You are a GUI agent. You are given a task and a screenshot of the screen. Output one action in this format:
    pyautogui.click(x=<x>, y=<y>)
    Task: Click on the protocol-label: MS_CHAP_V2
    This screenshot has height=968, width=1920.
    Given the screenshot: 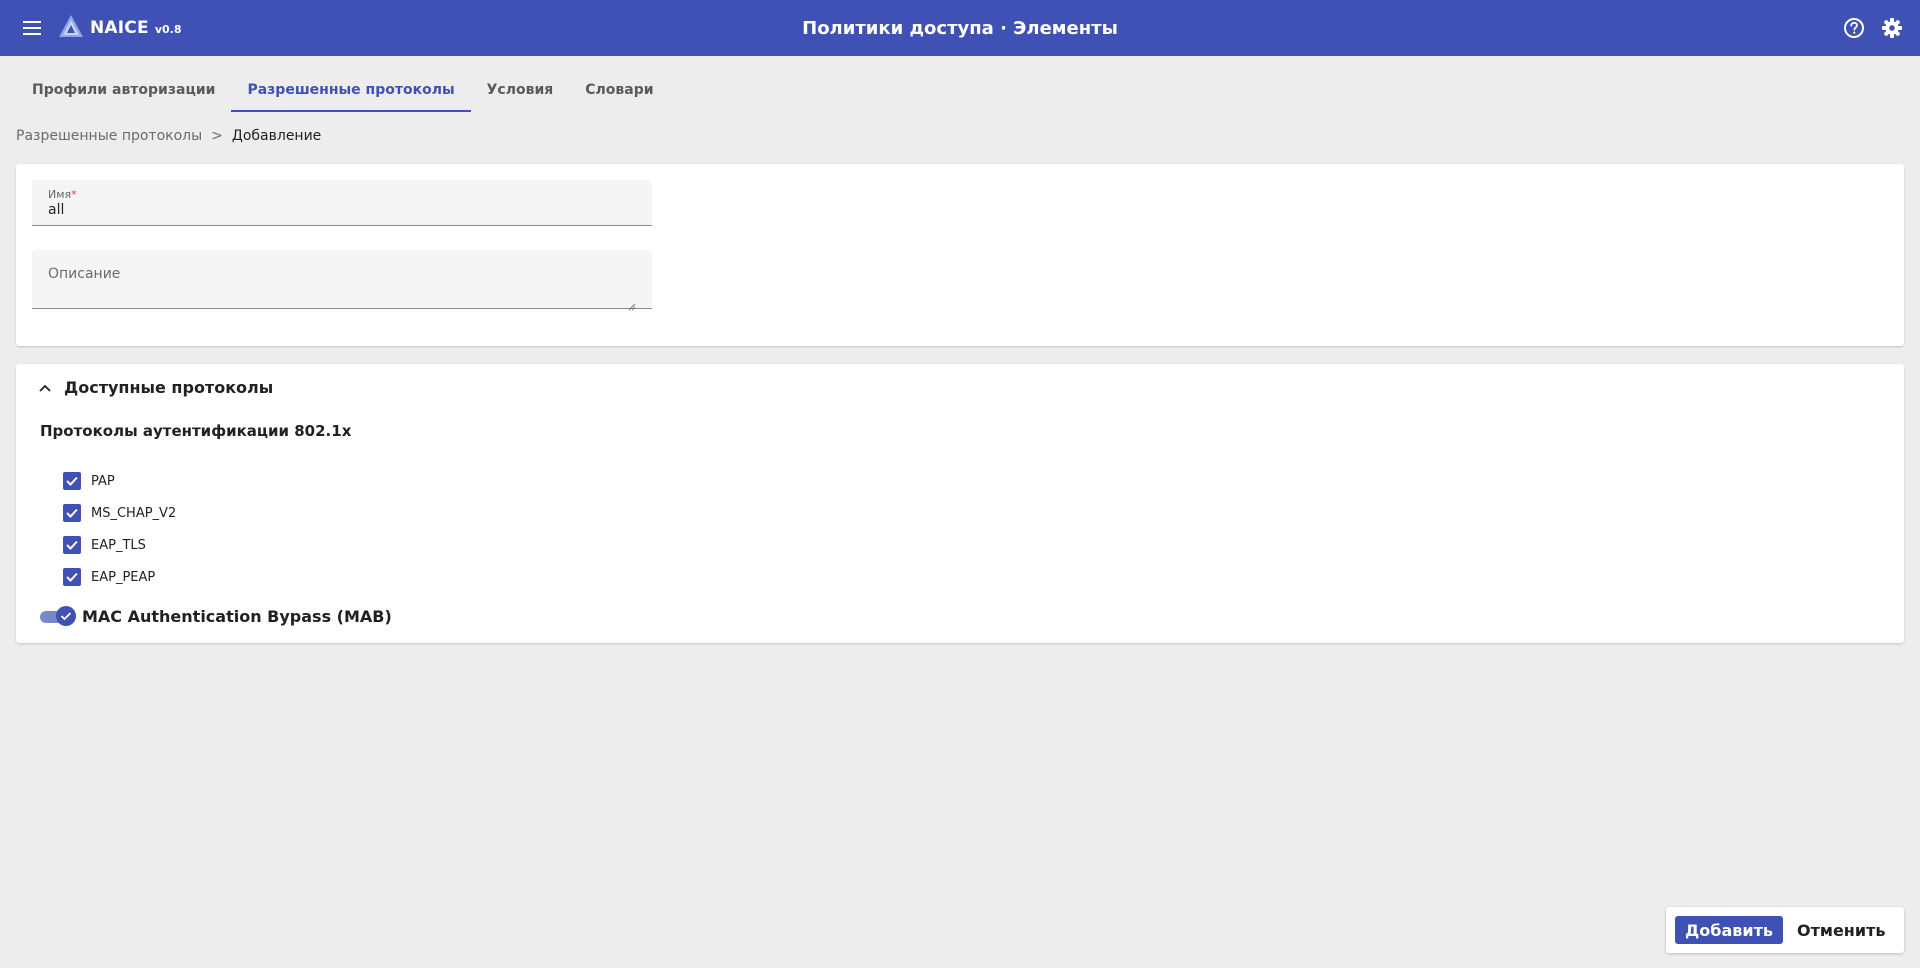 What is the action you would take?
    pyautogui.click(x=134, y=513)
    